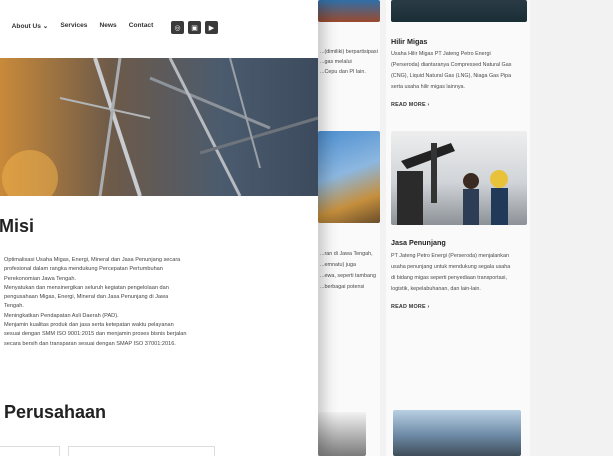 This screenshot has width=613, height=456. What do you see at coordinates (346, 254) in the screenshot?
I see `left-card-text-partial: ...ran di Jawa Tengah,` at bounding box center [346, 254].